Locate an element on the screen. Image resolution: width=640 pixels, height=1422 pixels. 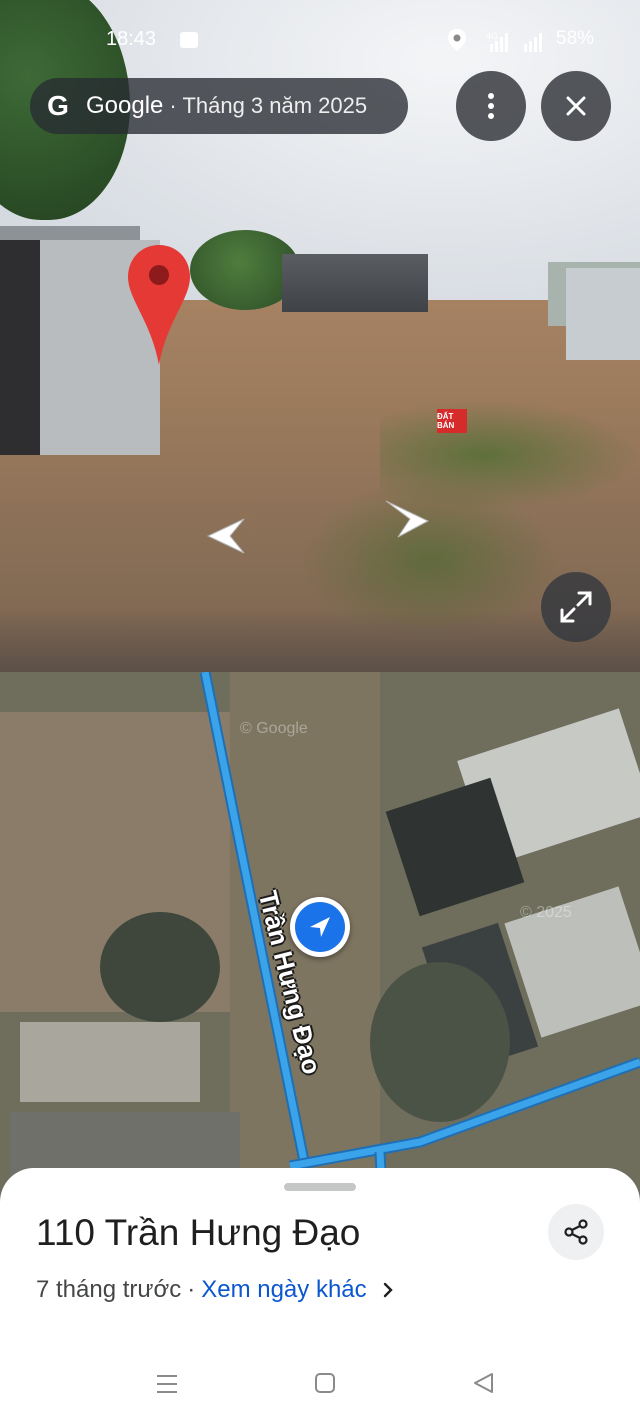
imagery-age: 7 tháng trước is located at coordinates (109, 1289).